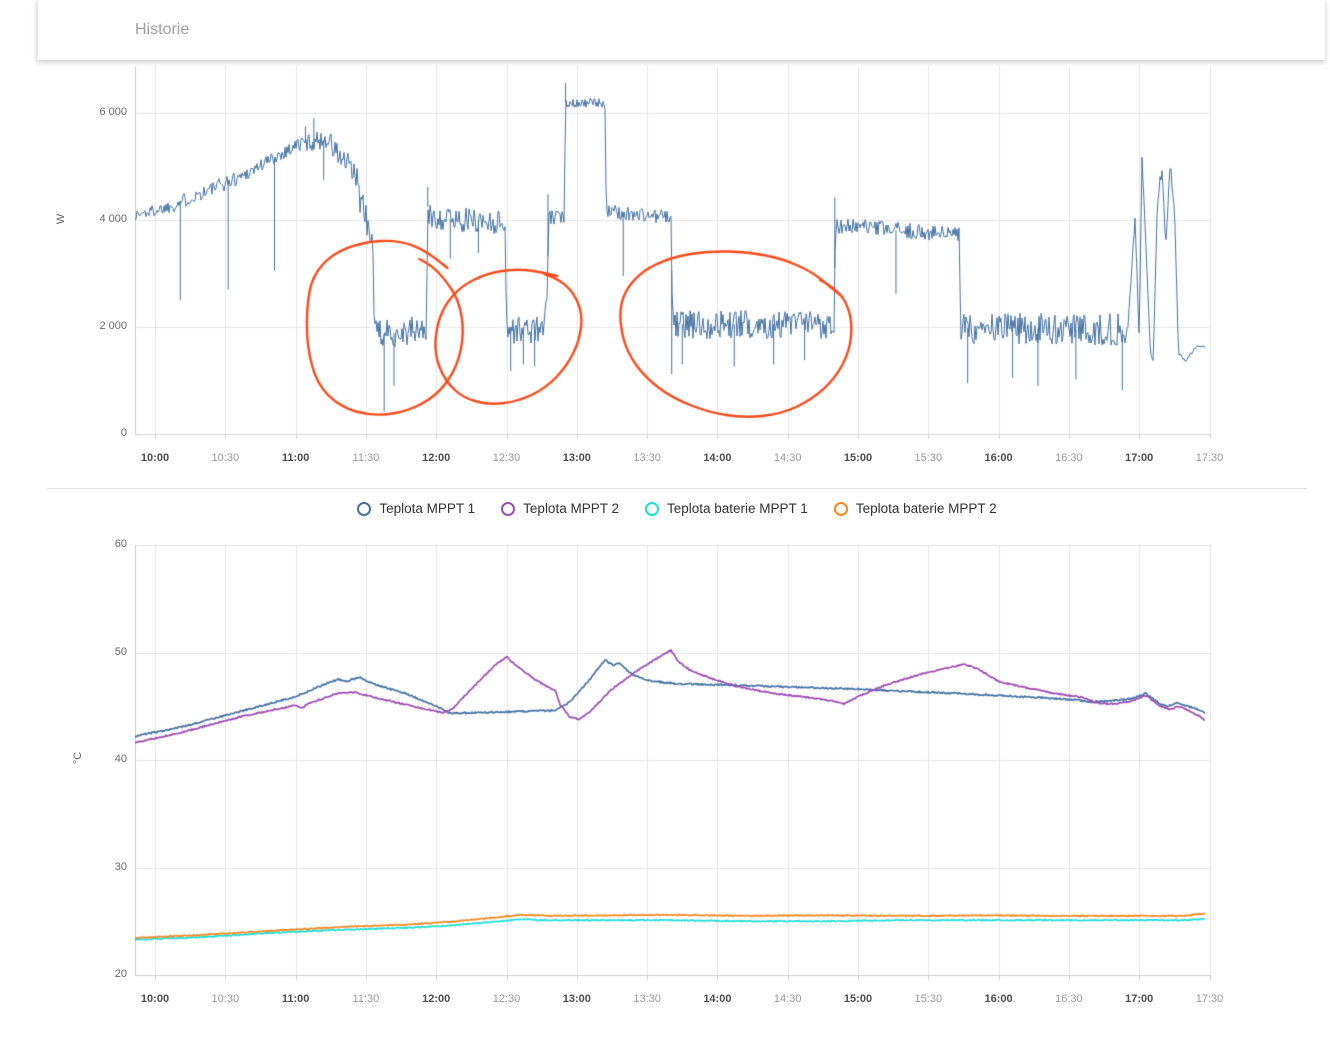  Describe the element at coordinates (120, 544) in the screenshot. I see `temperature-y-tick-label: 60` at that location.